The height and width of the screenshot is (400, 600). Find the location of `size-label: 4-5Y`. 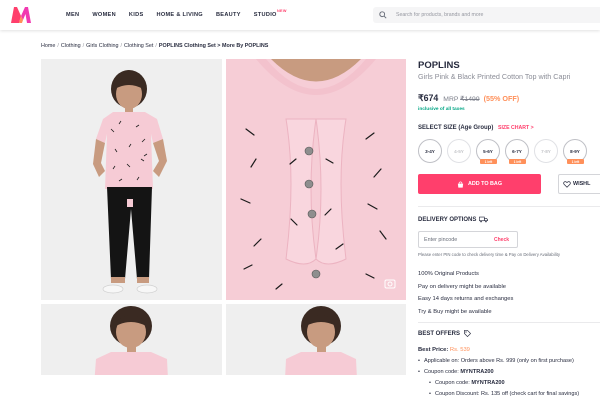

size-label: 4-5Y is located at coordinates (459, 151).